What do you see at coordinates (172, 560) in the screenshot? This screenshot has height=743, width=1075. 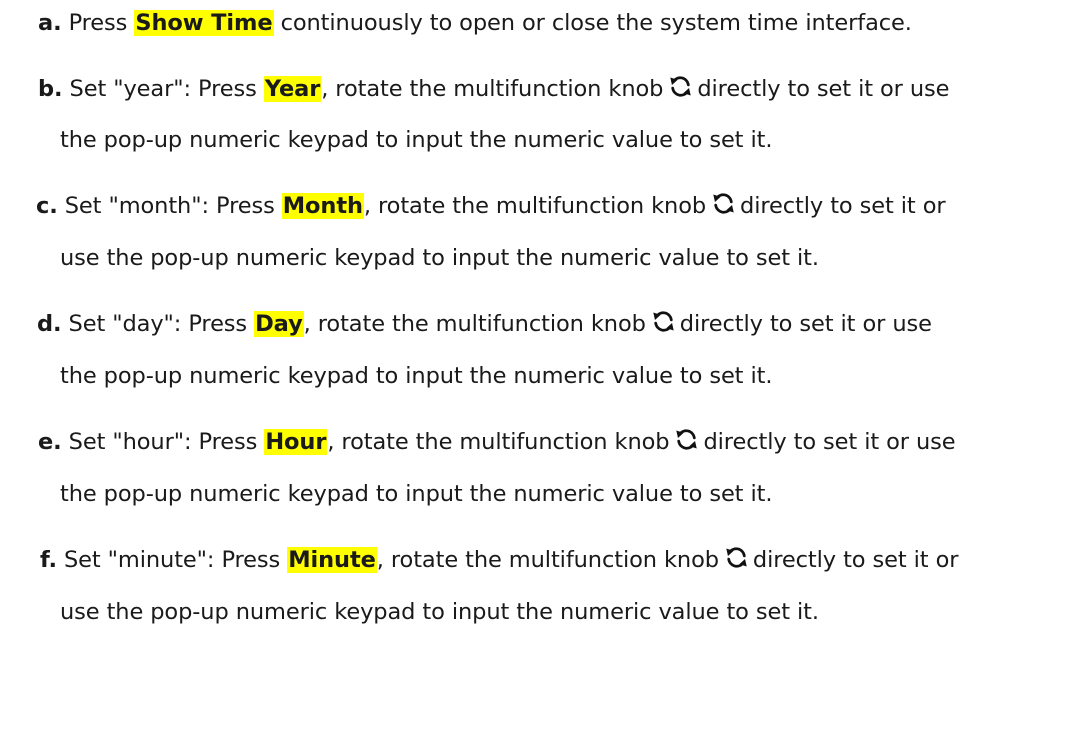 I see `step-text: Set "minute": Press` at bounding box center [172, 560].